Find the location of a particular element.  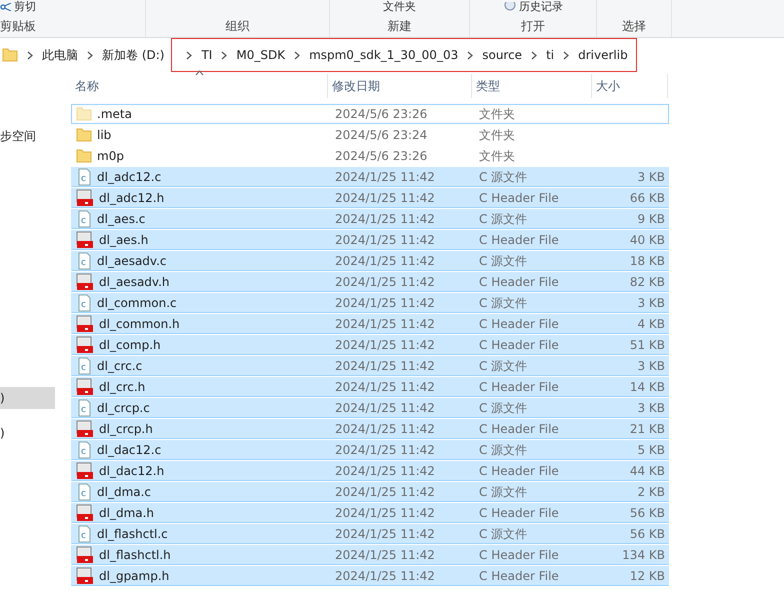

file-name: dl_common.h is located at coordinates (139, 324).